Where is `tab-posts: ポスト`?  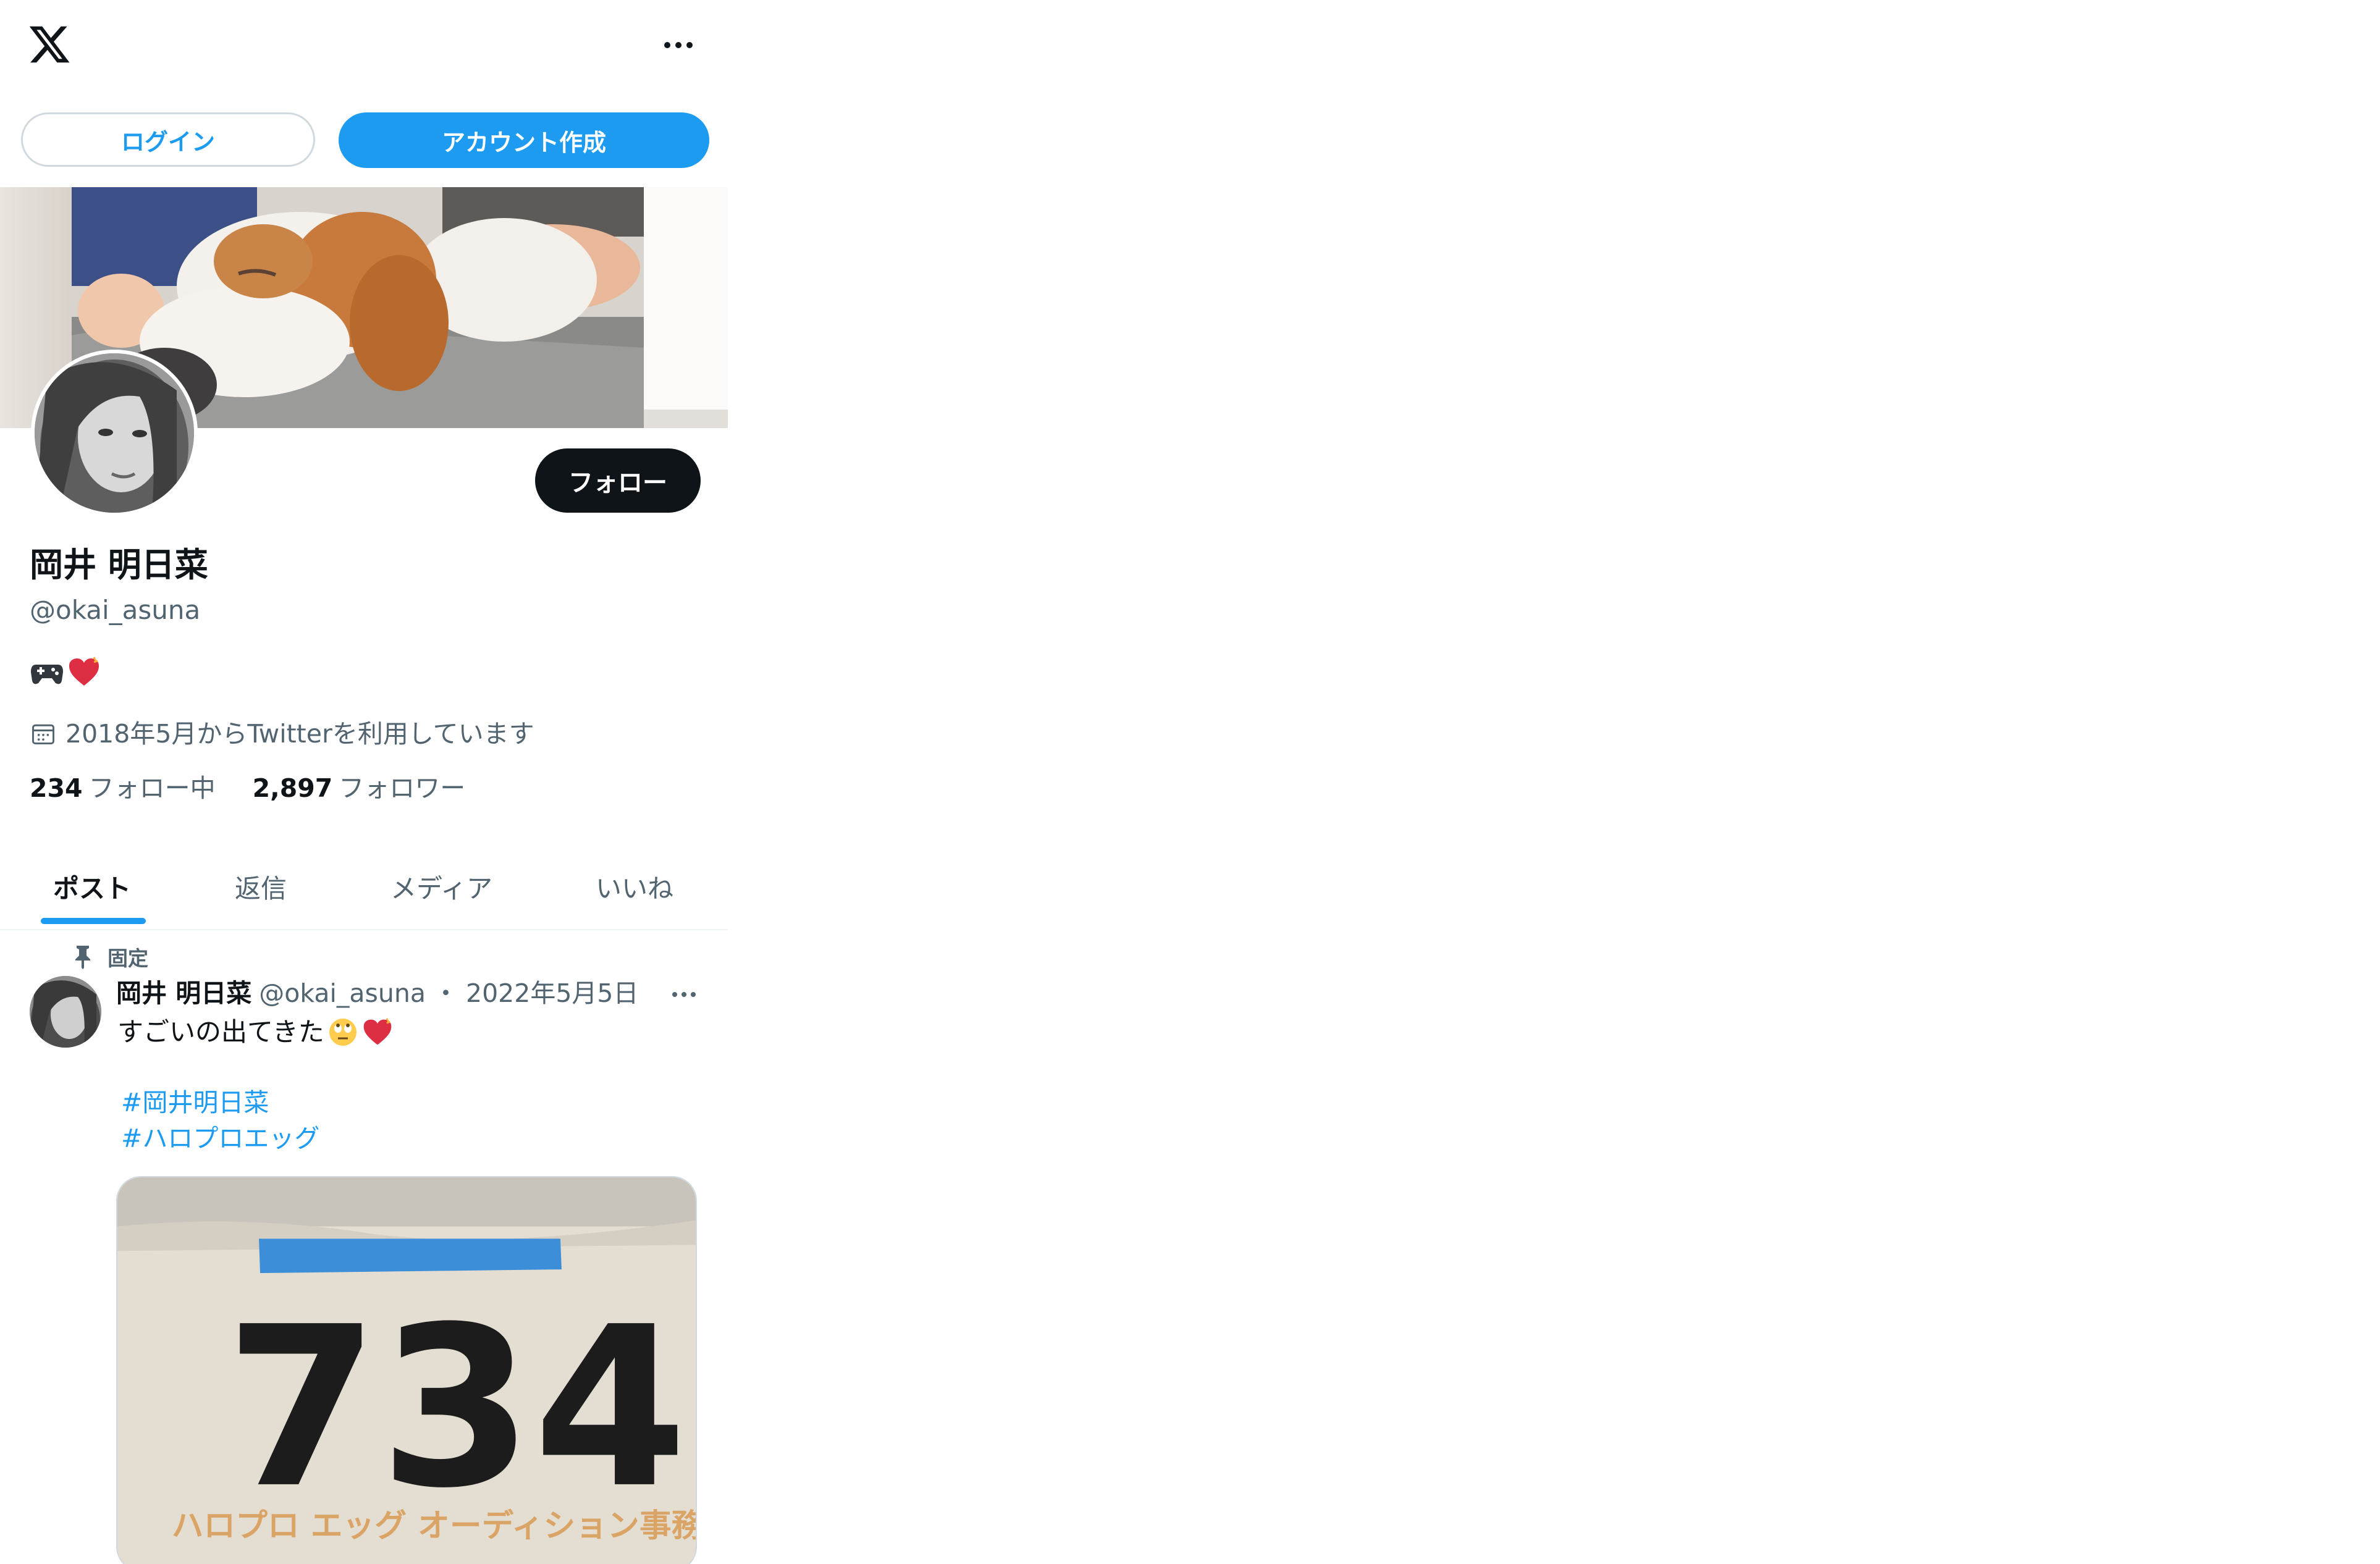 tab-posts: ポスト is located at coordinates (92, 886).